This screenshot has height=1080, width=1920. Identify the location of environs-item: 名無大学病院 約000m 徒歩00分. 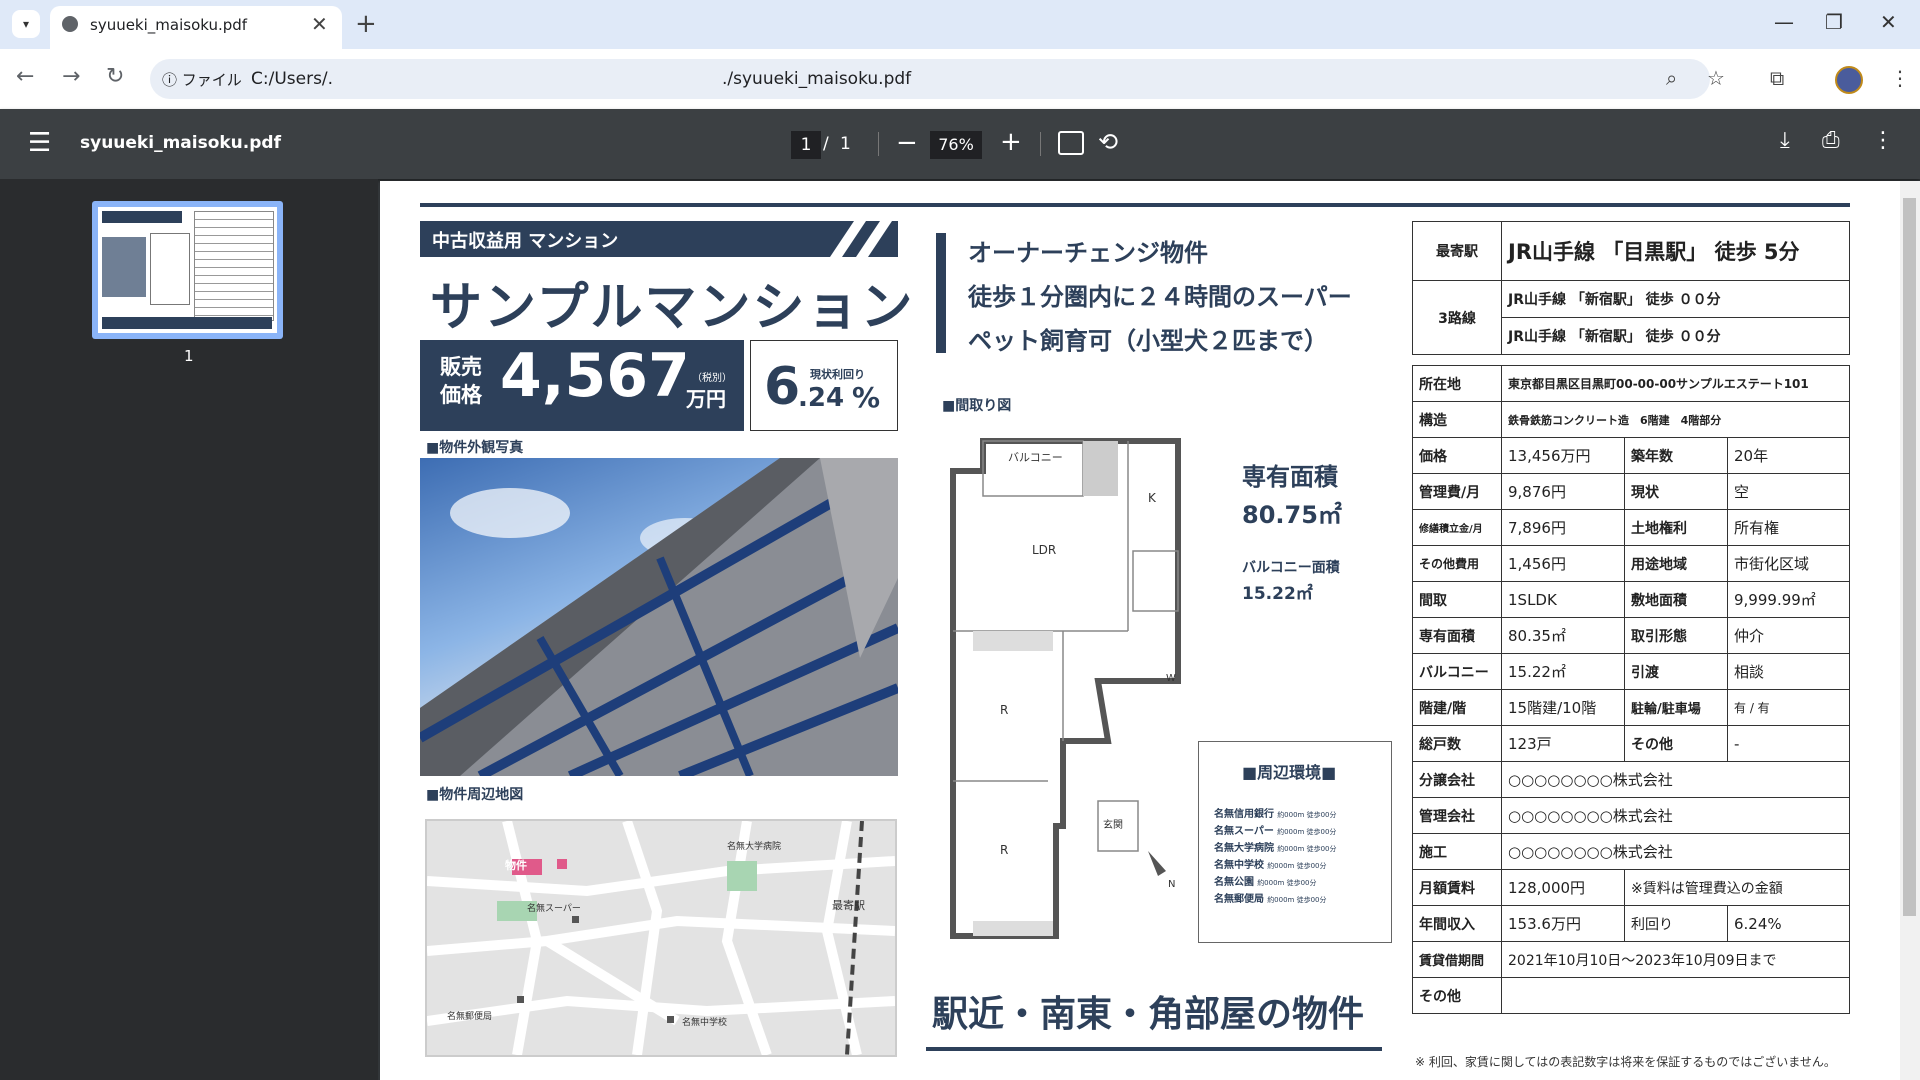
(1275, 848).